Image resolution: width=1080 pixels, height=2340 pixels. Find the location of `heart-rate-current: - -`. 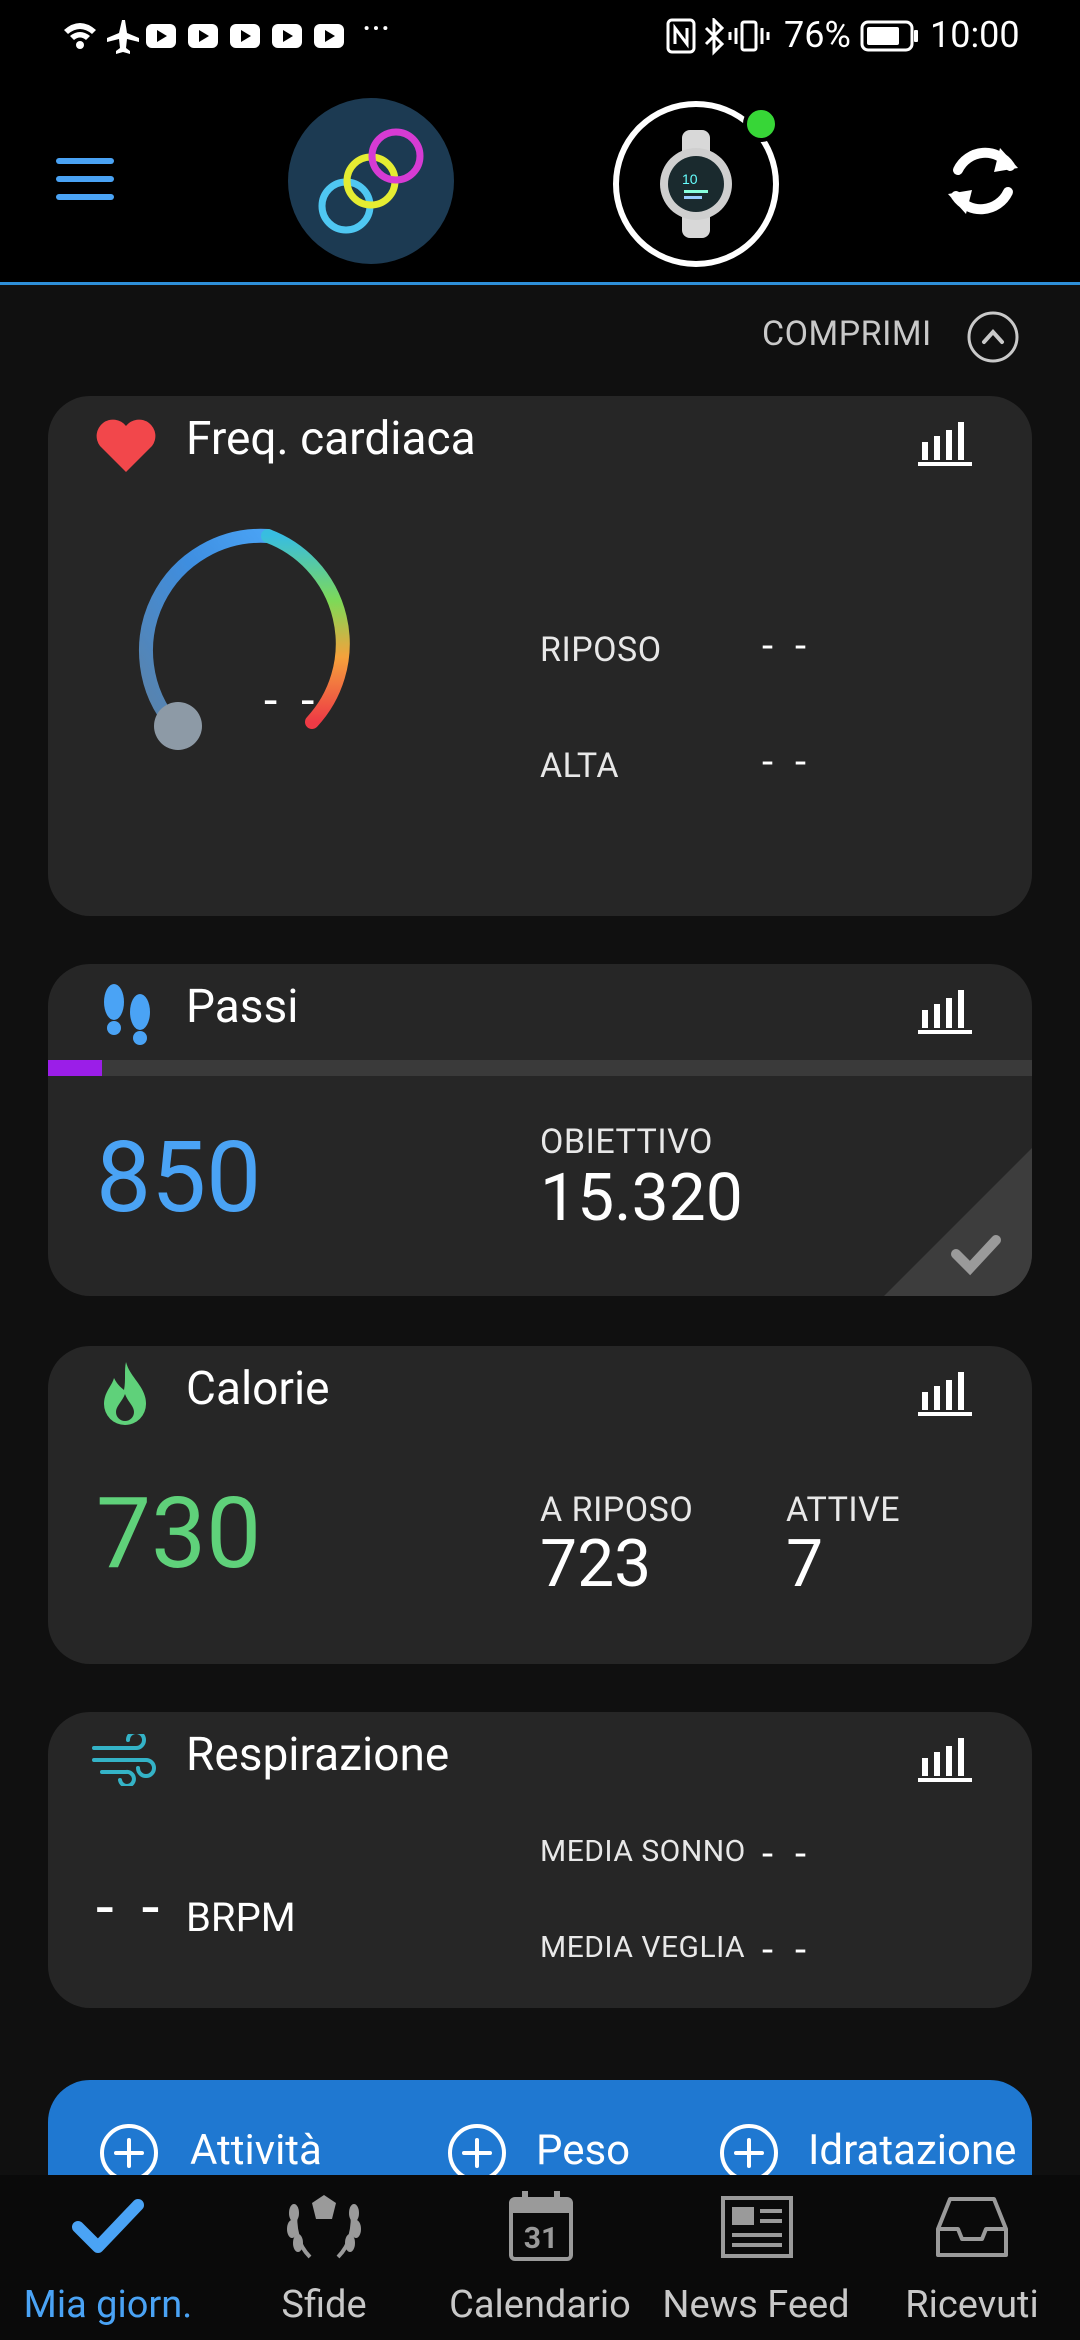

heart-rate-current: - - is located at coordinates (292, 700).